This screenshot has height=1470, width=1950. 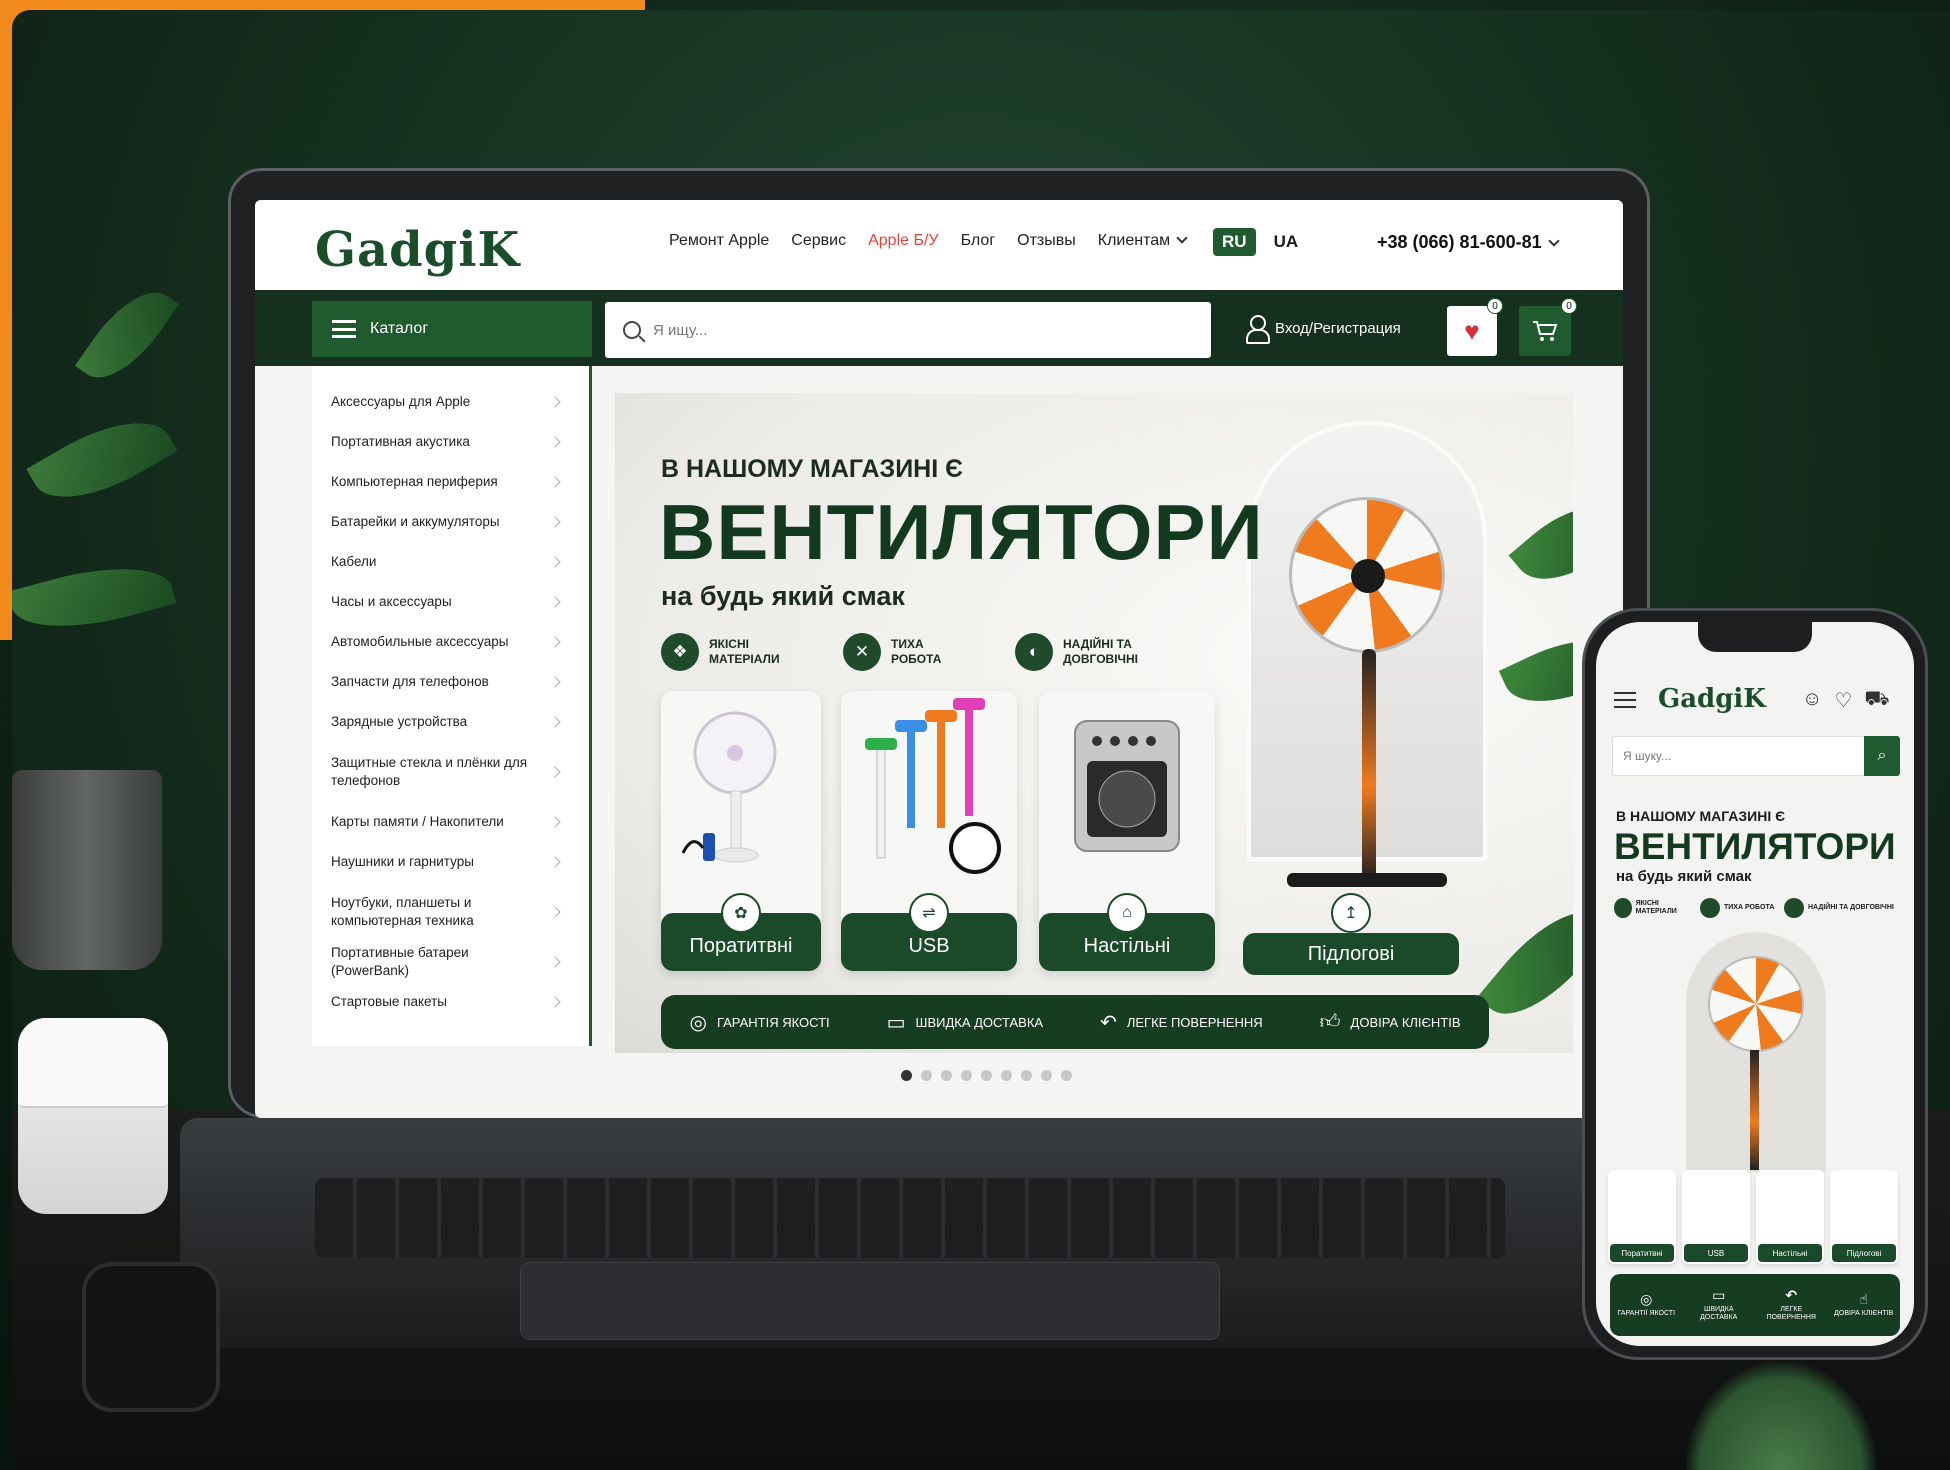 I want to click on mute-icon, so click(x=1710, y=908).